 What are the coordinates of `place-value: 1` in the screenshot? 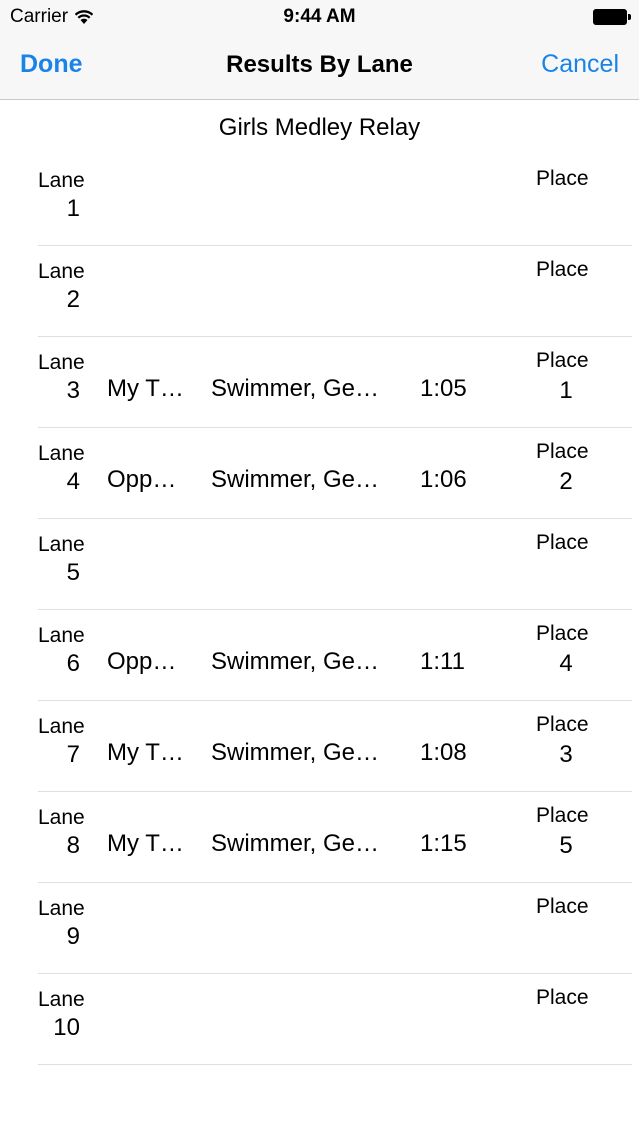 It's located at (566, 390).